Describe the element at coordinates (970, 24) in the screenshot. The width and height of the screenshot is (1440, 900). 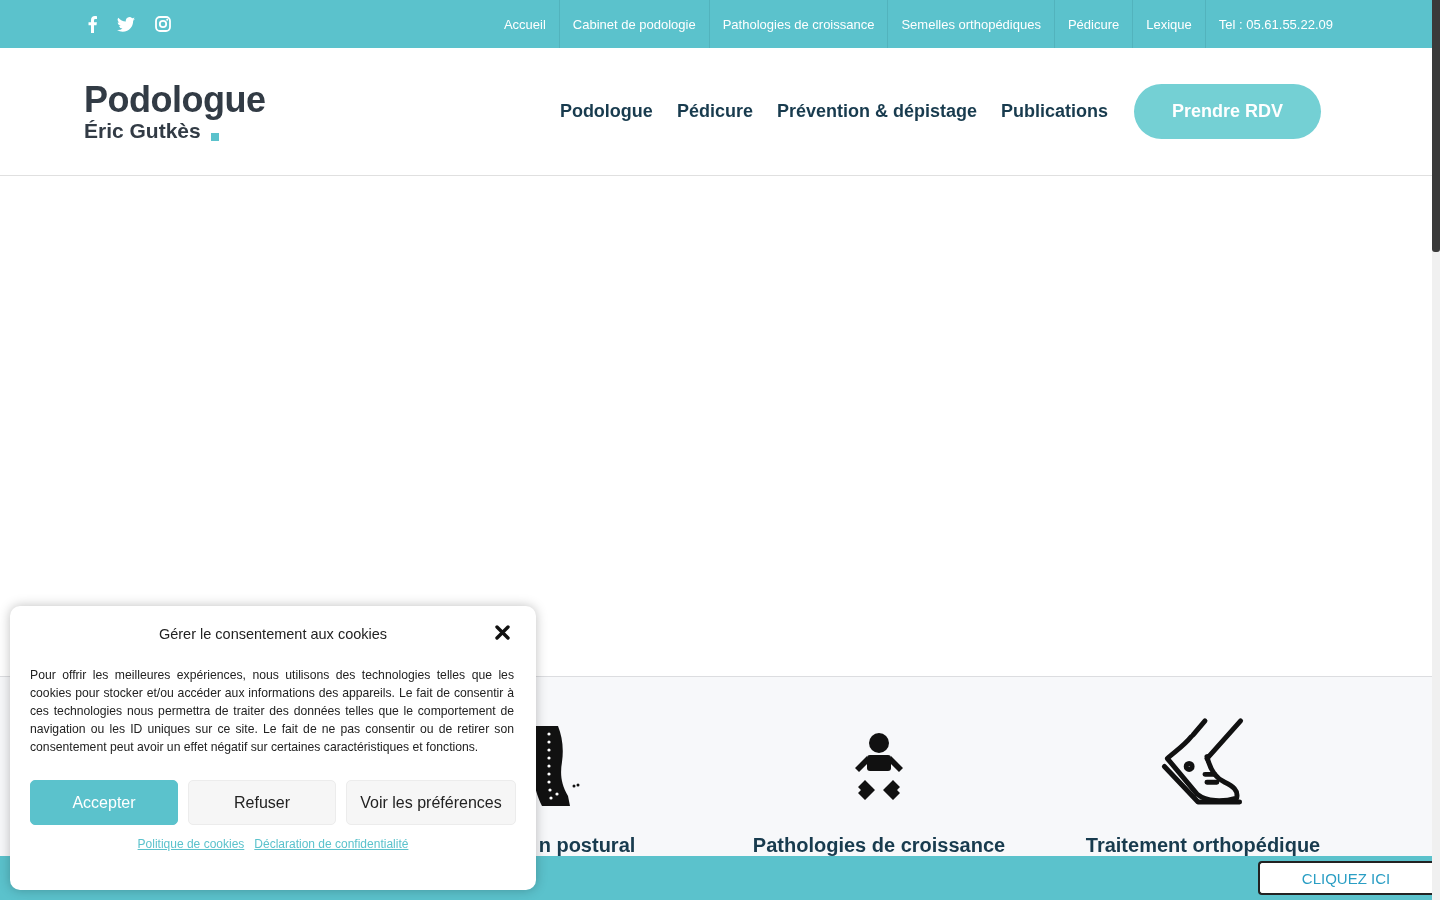
I see `top-nav-link: Semelles orthopédiques` at that location.